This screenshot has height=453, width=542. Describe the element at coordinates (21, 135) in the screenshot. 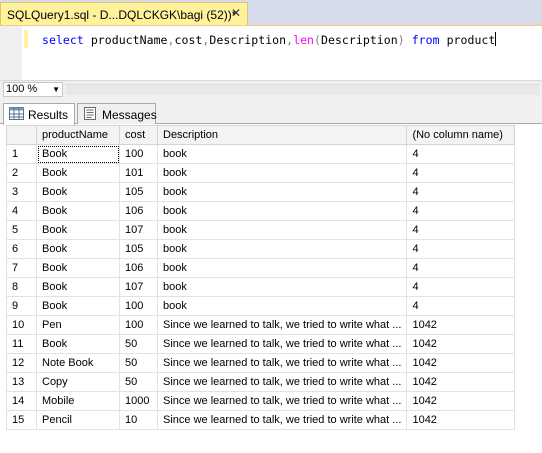

I see `grid-corner` at that location.